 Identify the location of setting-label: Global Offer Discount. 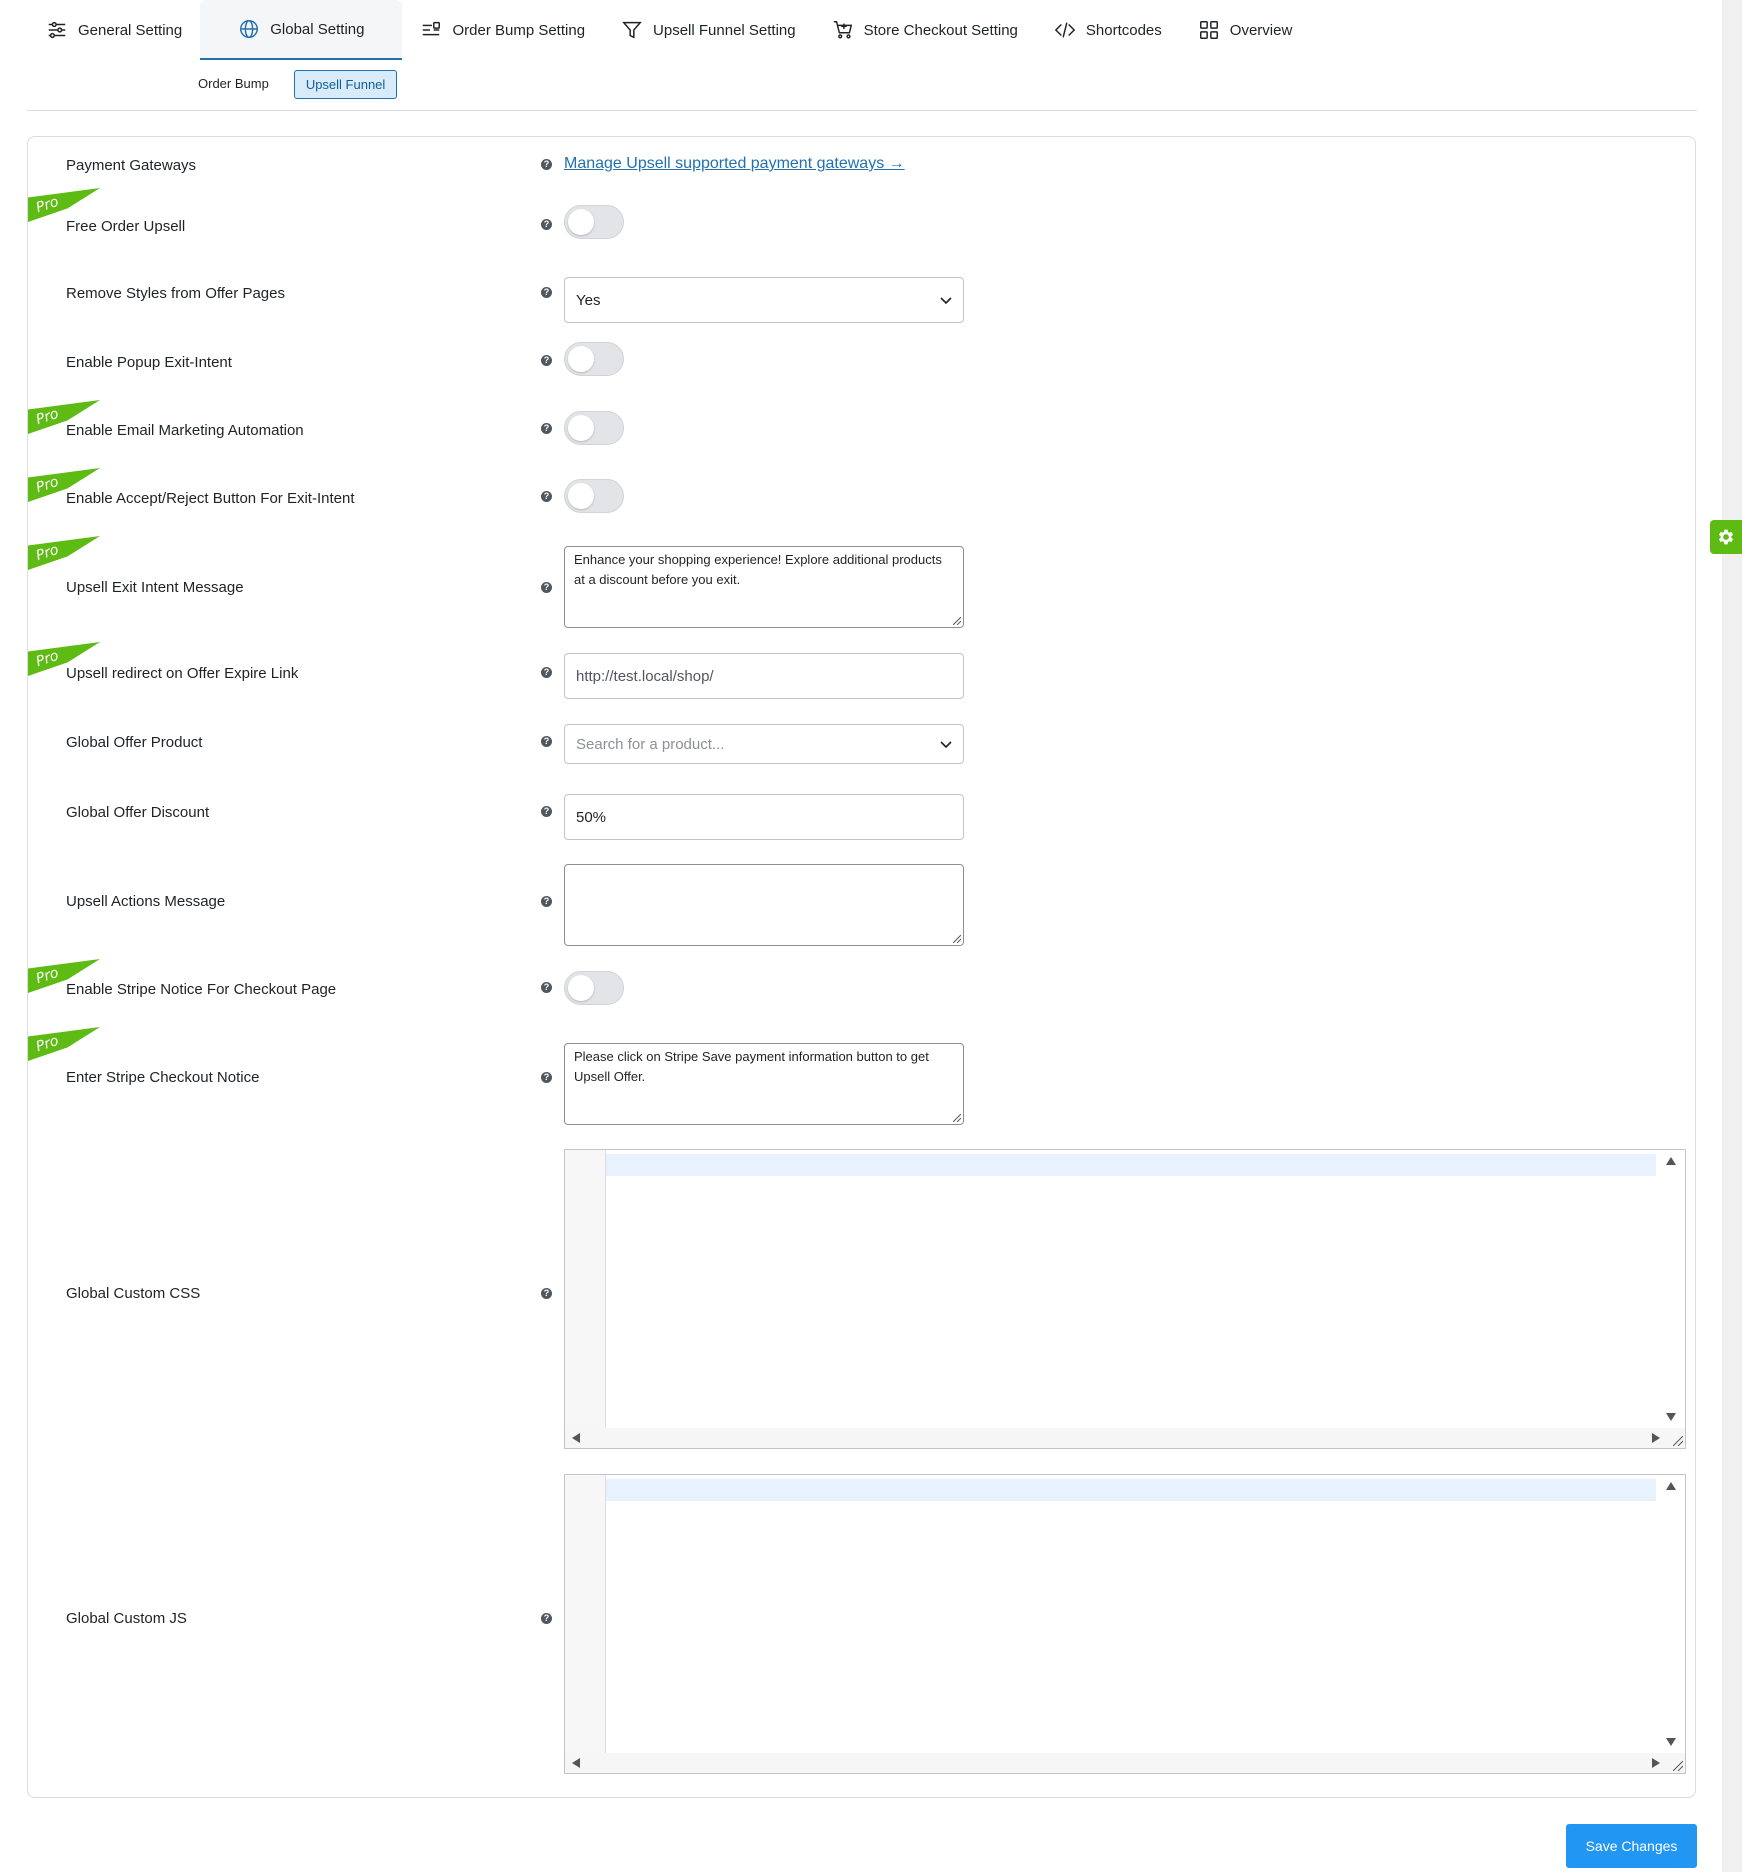
(138, 812).